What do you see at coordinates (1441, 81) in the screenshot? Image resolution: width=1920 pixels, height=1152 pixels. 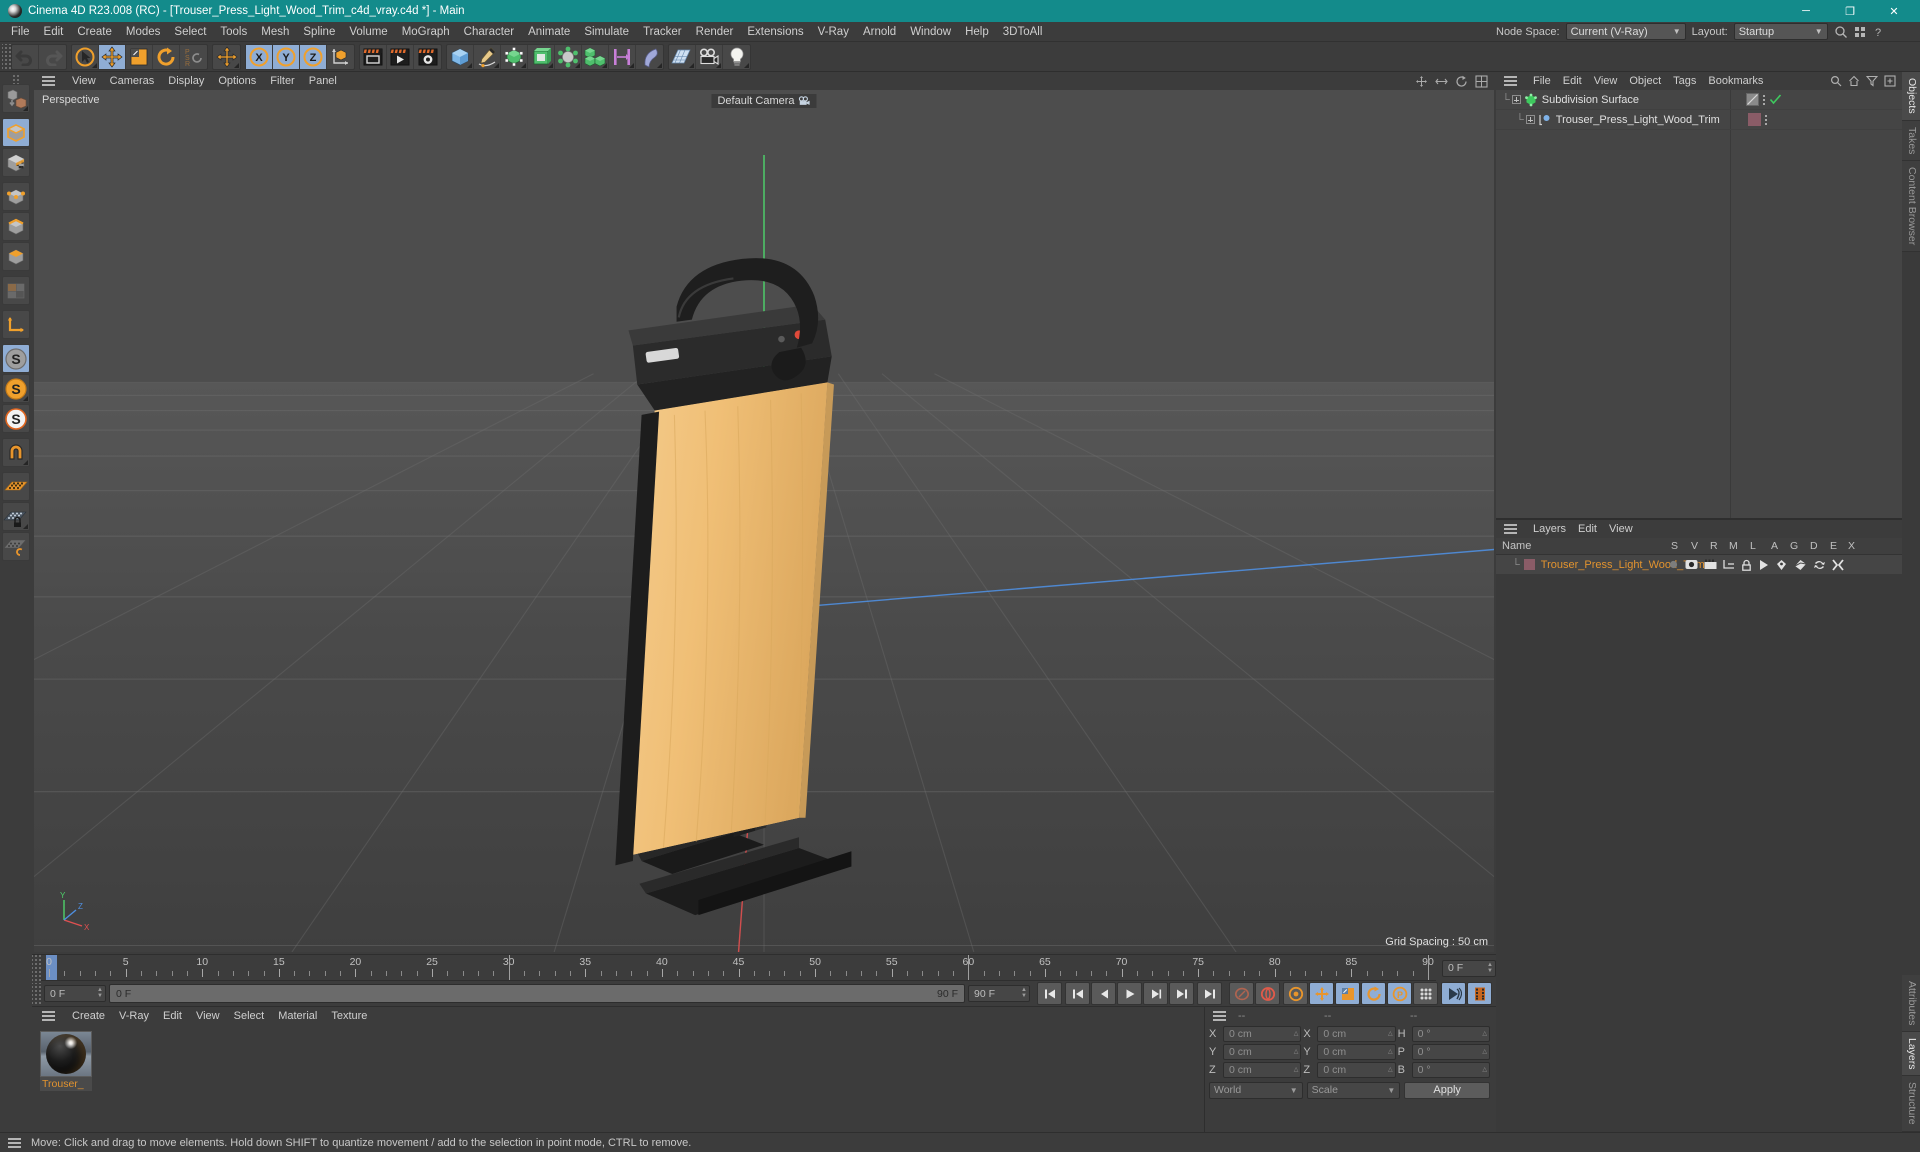 I see `zoom-view-icon` at bounding box center [1441, 81].